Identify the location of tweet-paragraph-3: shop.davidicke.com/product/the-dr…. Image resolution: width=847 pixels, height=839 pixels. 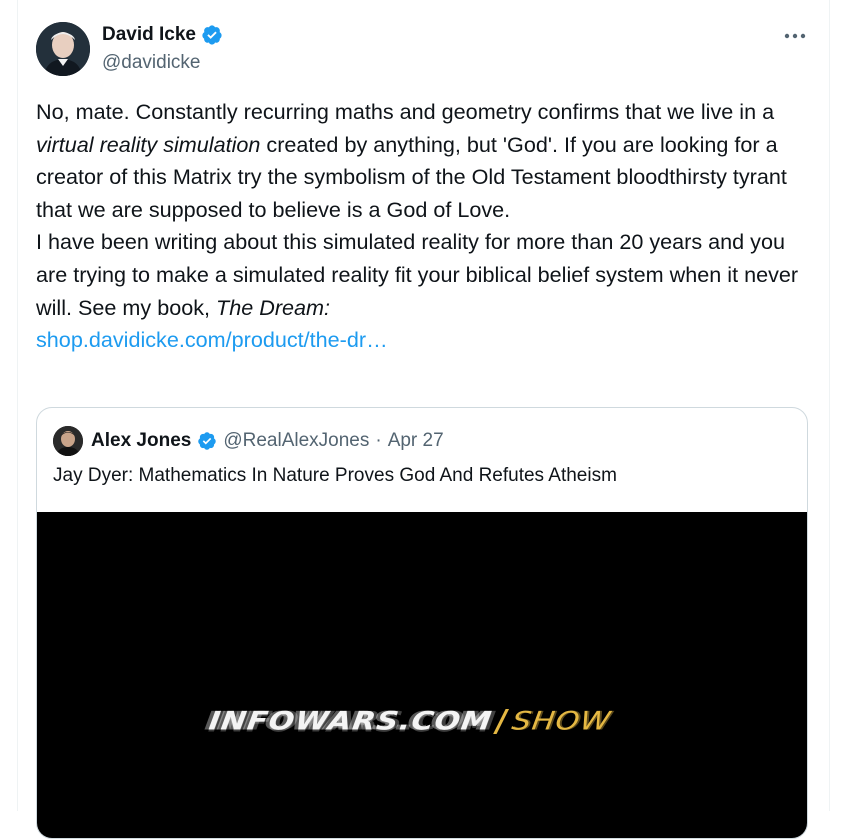
(426, 340).